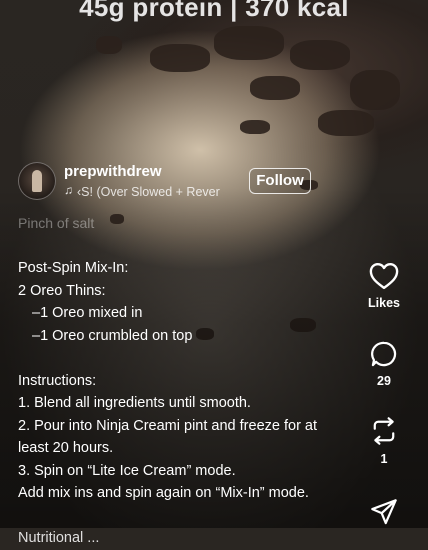 The height and width of the screenshot is (550, 428). Describe the element at coordinates (68, 190) in the screenshot. I see `music-note-icon: ♫` at that location.